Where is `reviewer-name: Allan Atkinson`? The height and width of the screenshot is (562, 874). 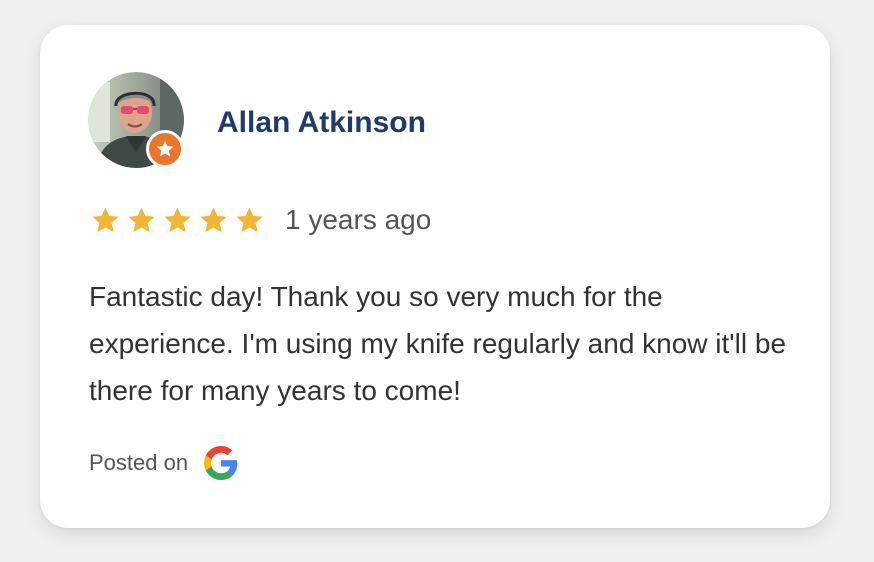
reviewer-name: Allan Atkinson is located at coordinates (321, 123).